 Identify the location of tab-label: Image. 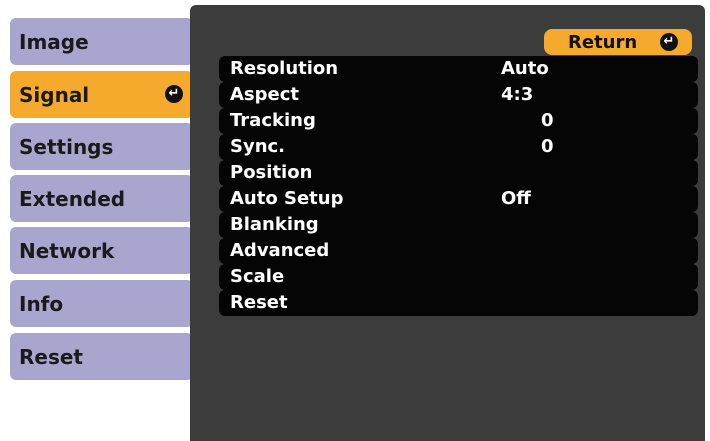
(54, 41).